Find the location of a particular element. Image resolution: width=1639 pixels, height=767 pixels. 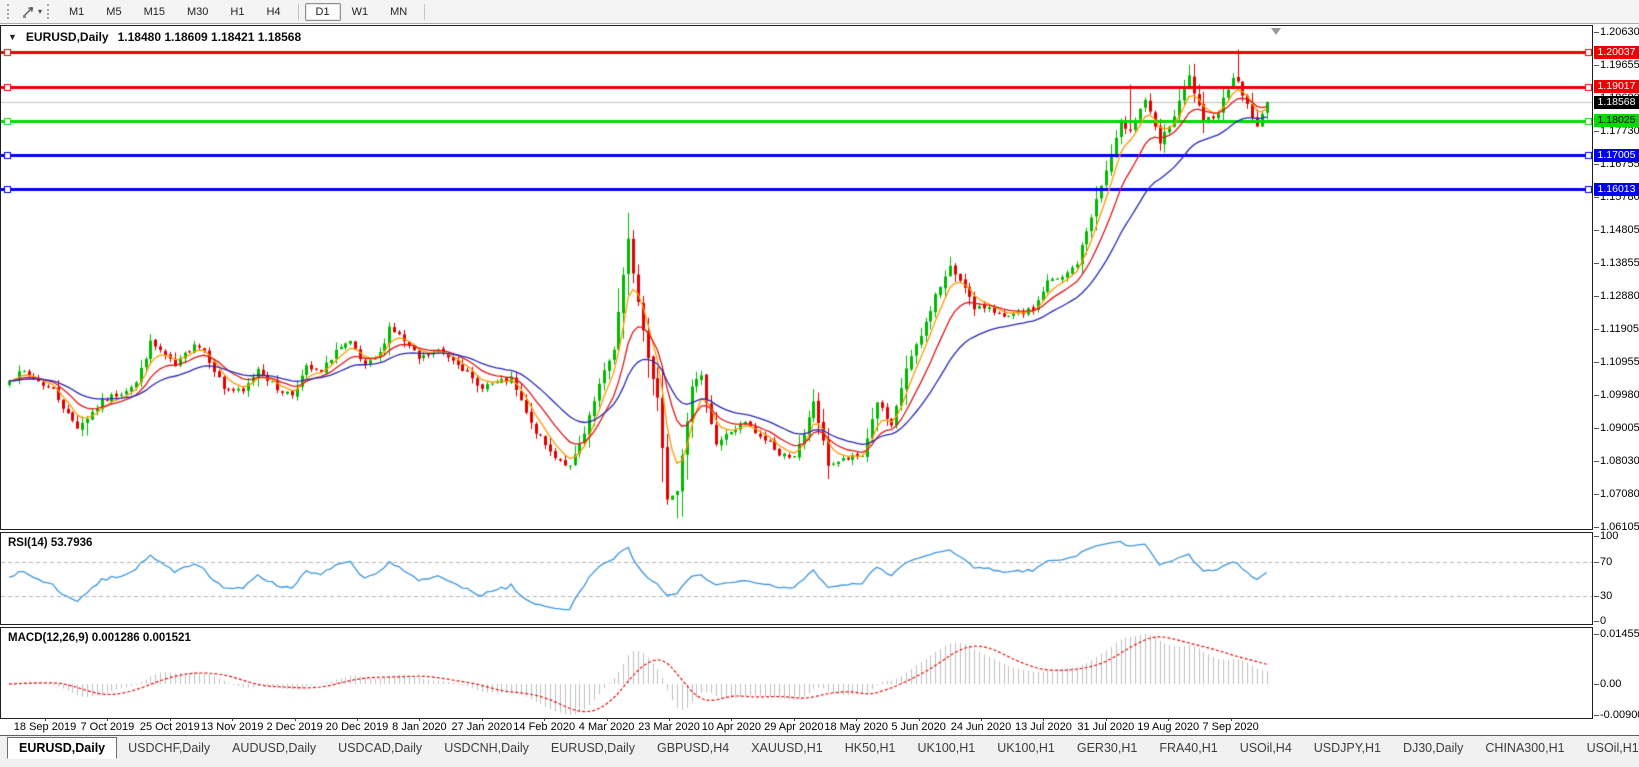

rsi-canvas is located at coordinates (796, 578).